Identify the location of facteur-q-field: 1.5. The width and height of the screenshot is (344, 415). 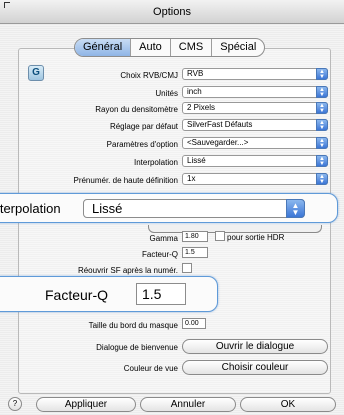
(195, 252).